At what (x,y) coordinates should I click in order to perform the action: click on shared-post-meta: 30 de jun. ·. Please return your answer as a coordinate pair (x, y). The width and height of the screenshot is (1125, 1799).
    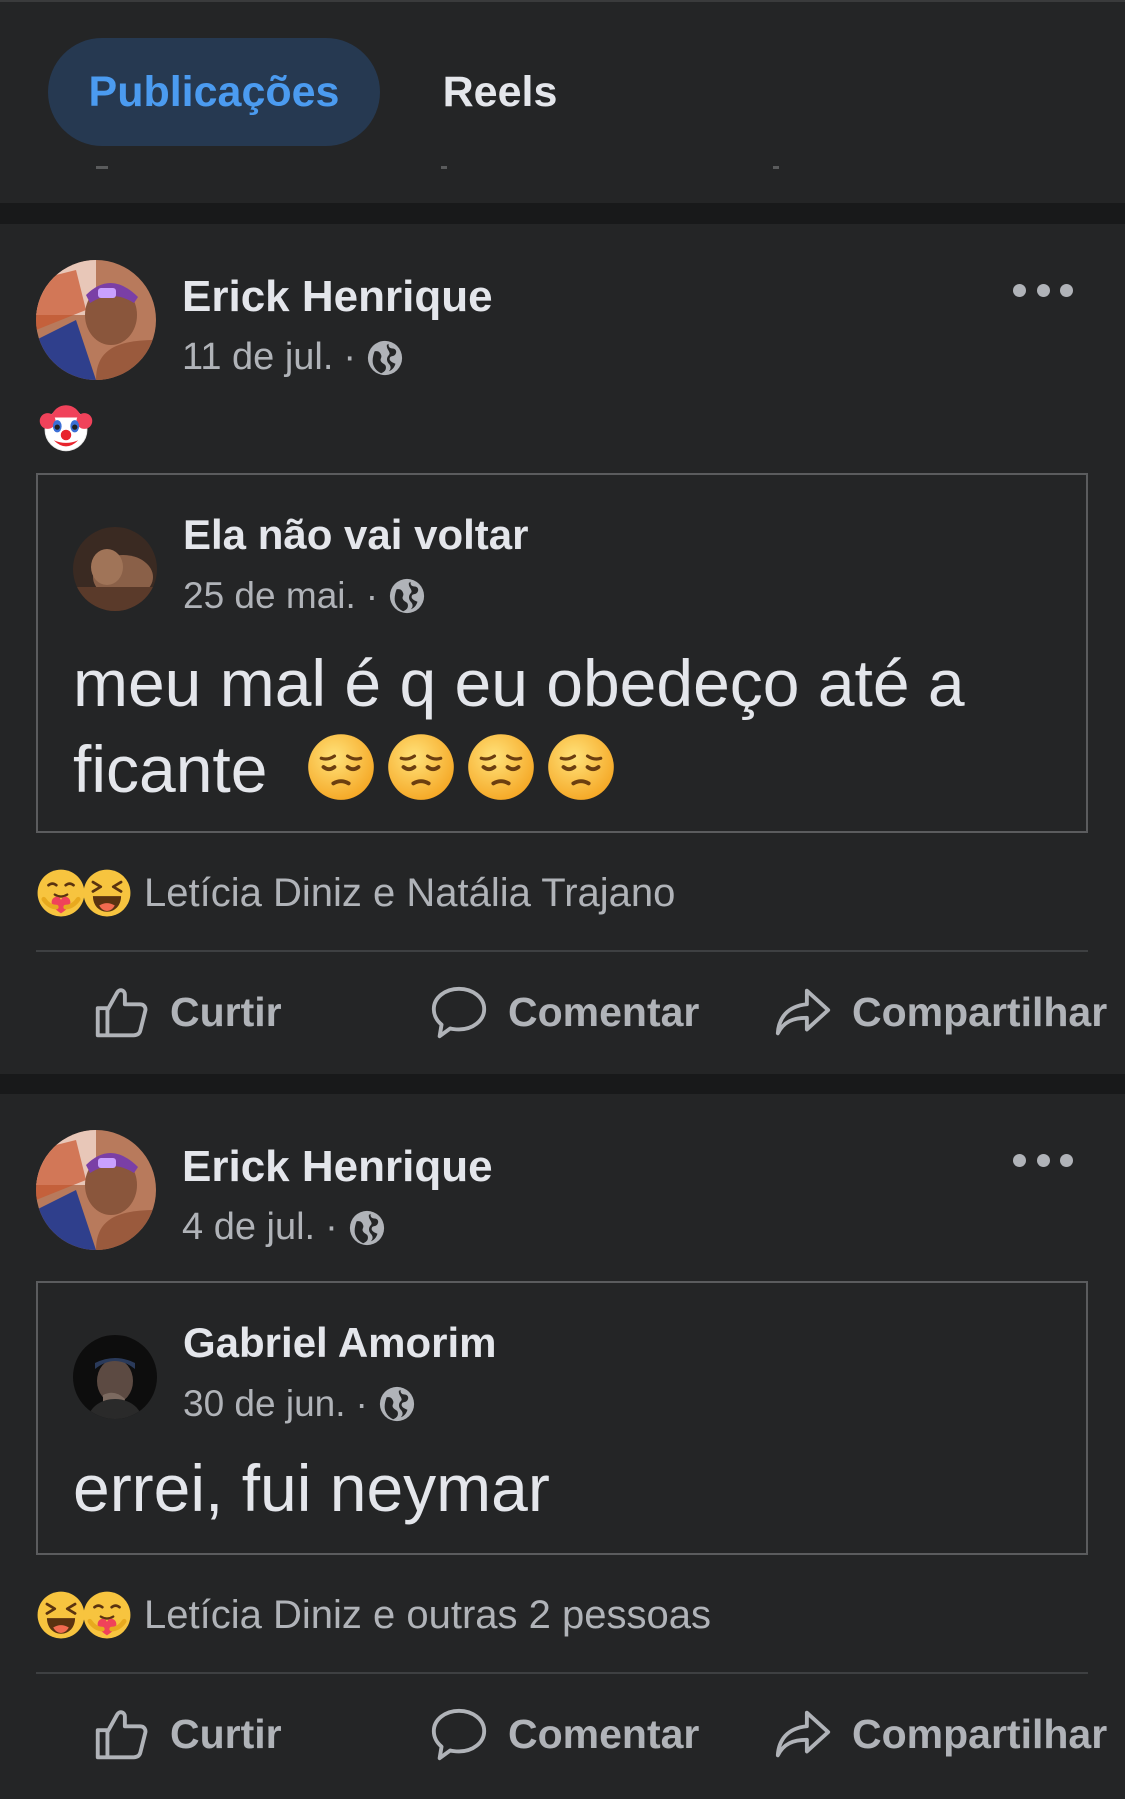
    Looking at the image, I should click on (299, 1404).